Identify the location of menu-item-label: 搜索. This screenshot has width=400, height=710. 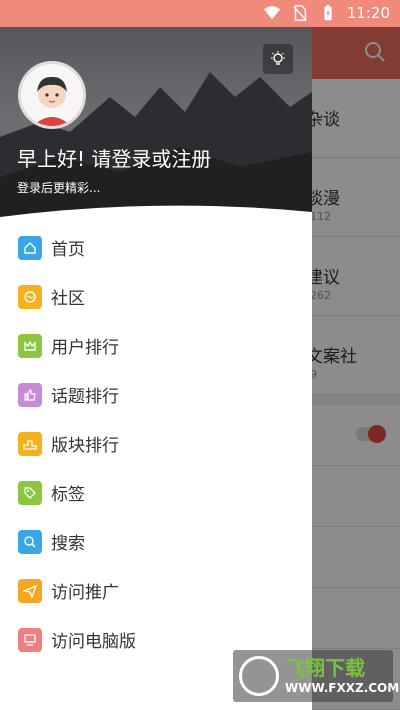
(68, 544).